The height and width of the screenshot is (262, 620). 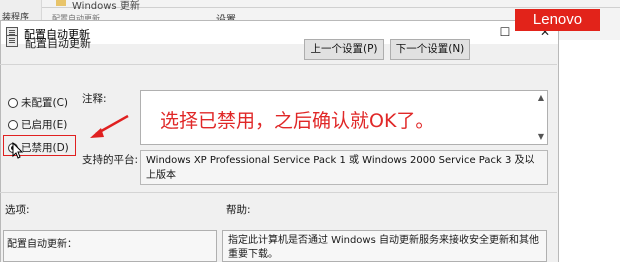 What do you see at coordinates (18, 150) in the screenshot?
I see `mouse-cursor-icon` at bounding box center [18, 150].